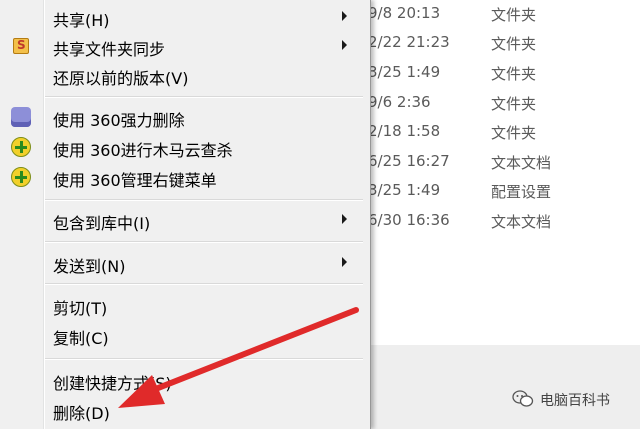  I want to click on menu-item-label: 包含到库中(I), so click(102, 223).